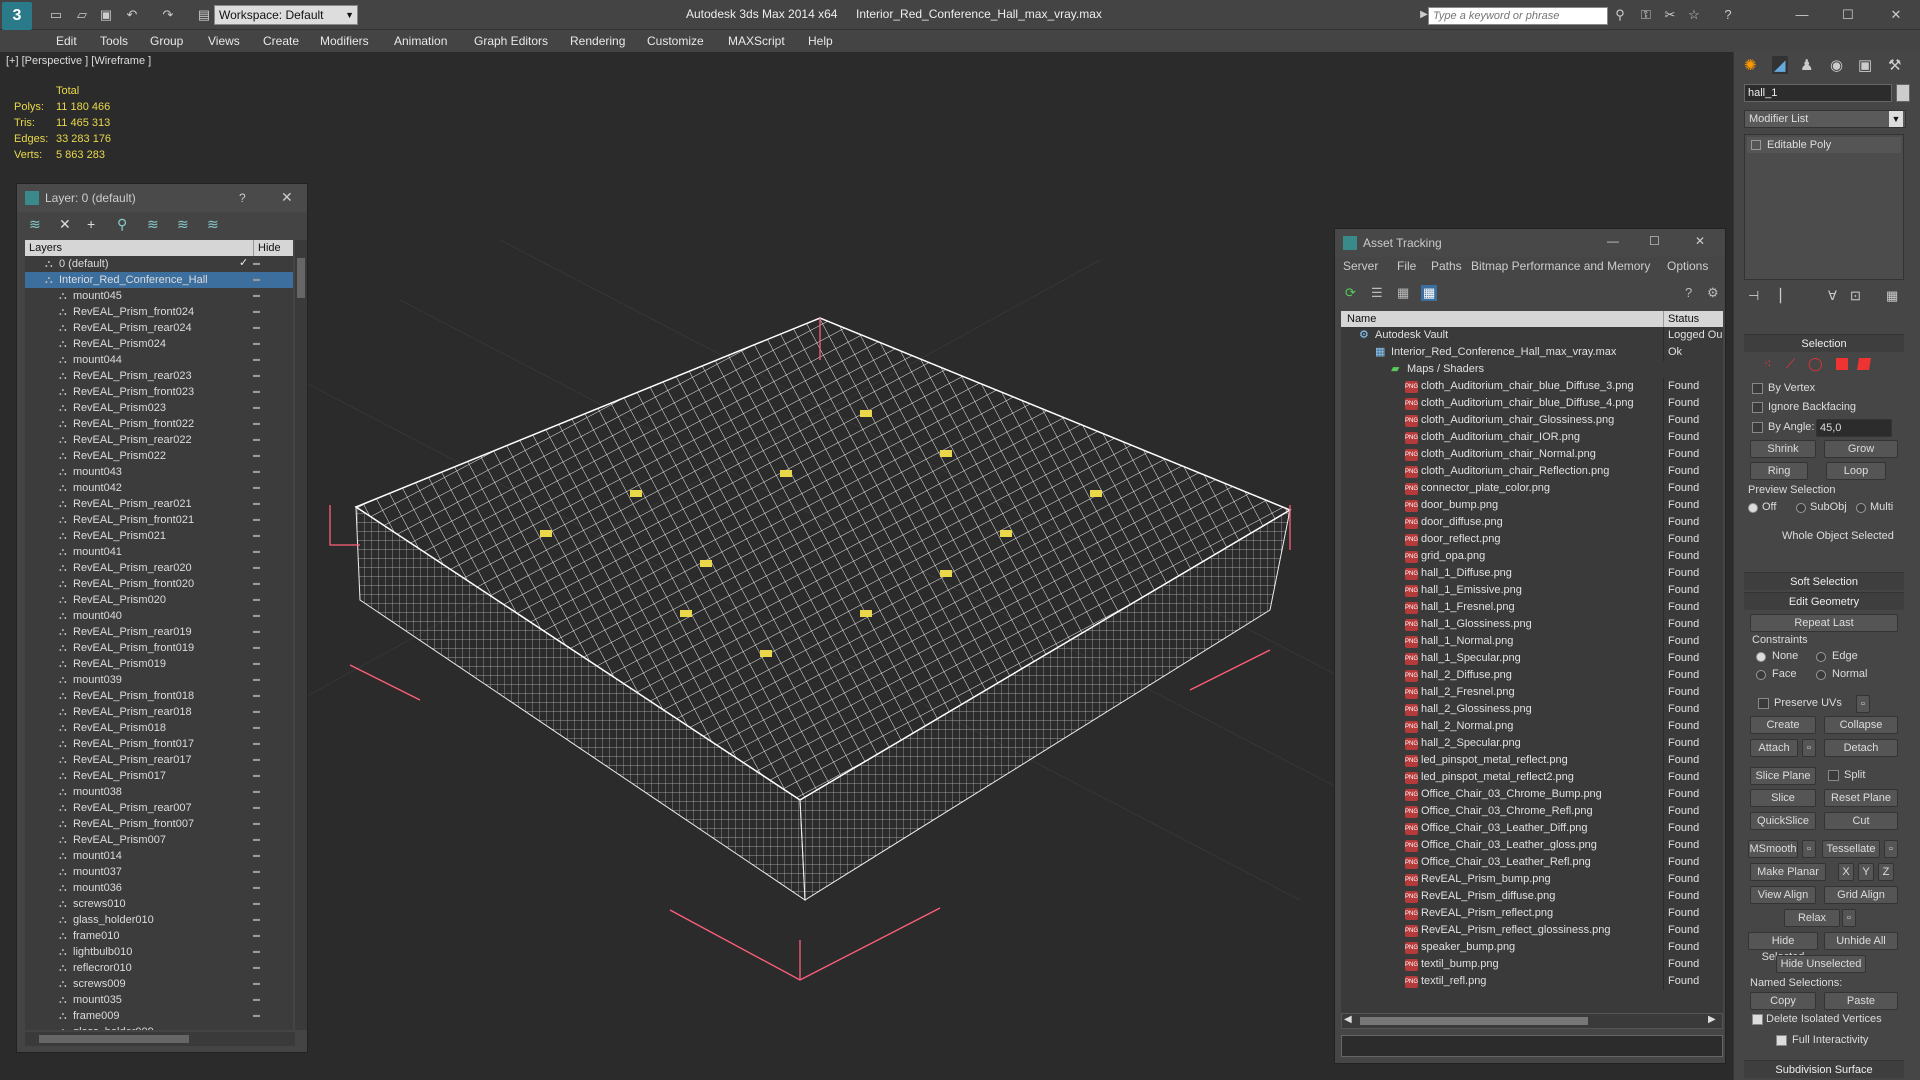 Image resolution: width=1920 pixels, height=1080 pixels. What do you see at coordinates (1891, 849) in the screenshot?
I see `tessellate-settings-button: ▫` at bounding box center [1891, 849].